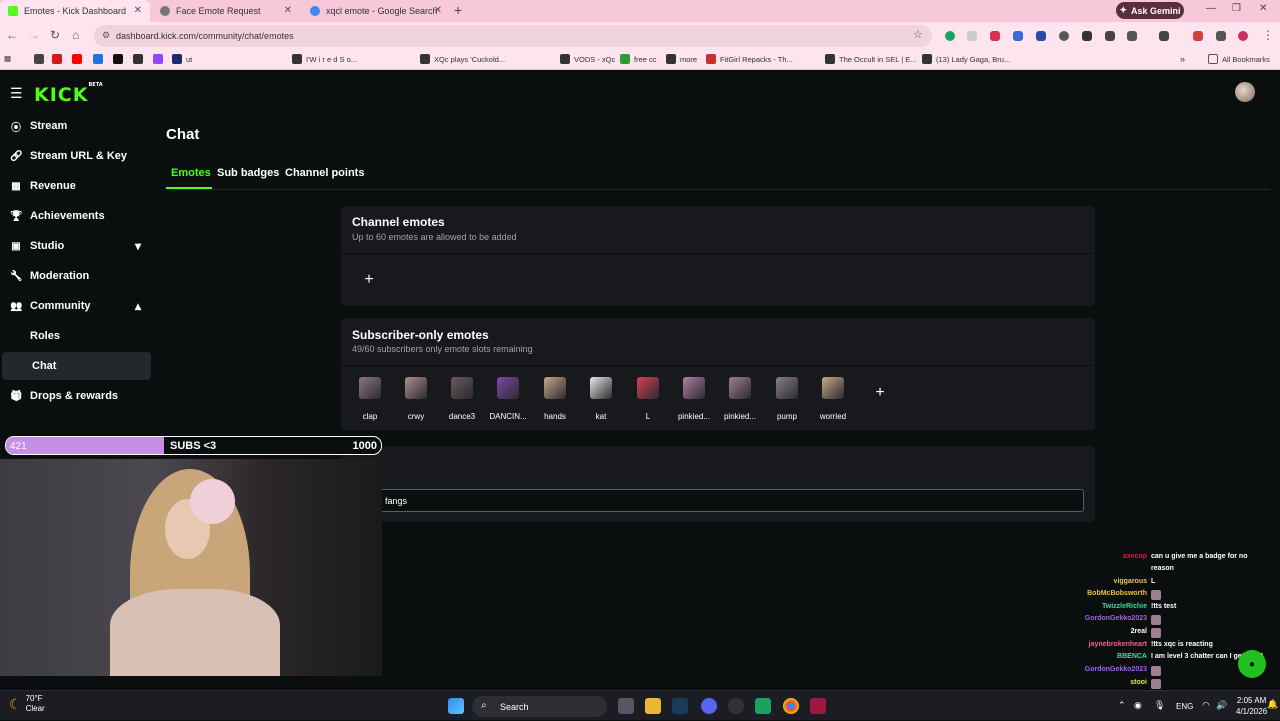 The height and width of the screenshot is (721, 1280). Describe the element at coordinates (27, 704) in the screenshot. I see `weather-widget: ☾ 70°F Clear` at that location.